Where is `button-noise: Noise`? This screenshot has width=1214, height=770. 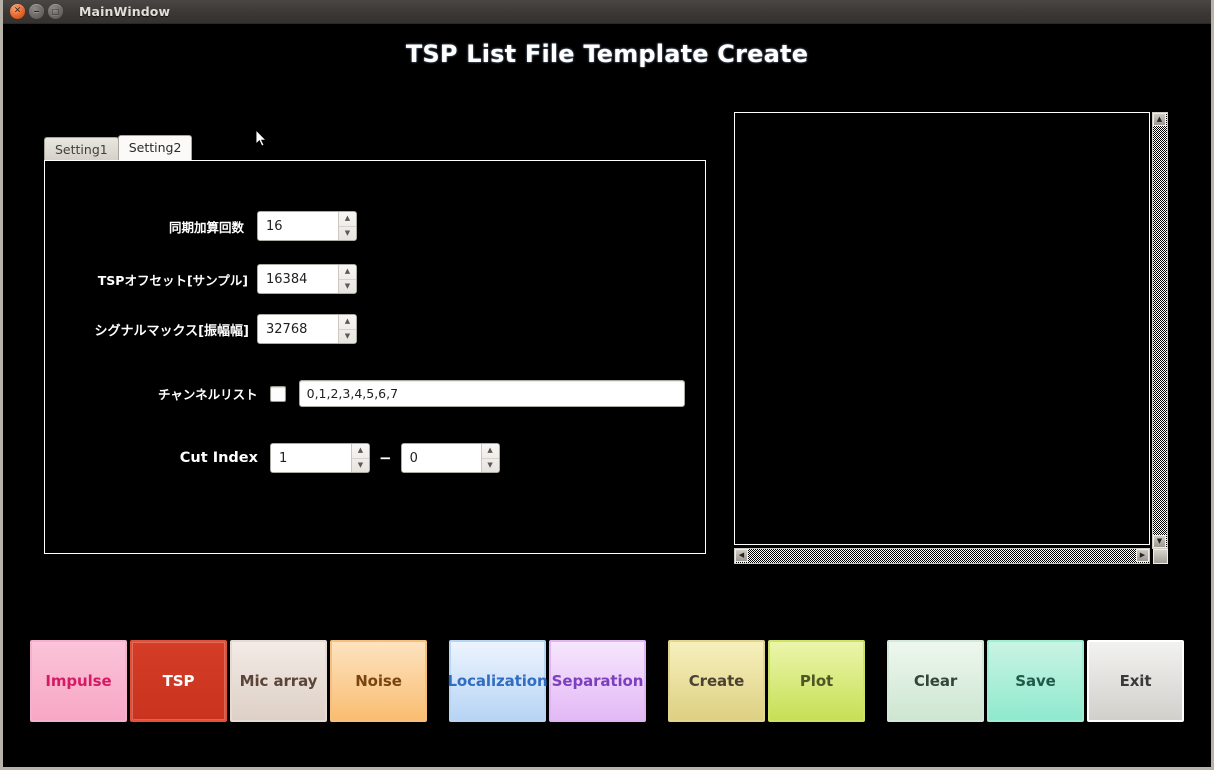 button-noise: Noise is located at coordinates (378, 681).